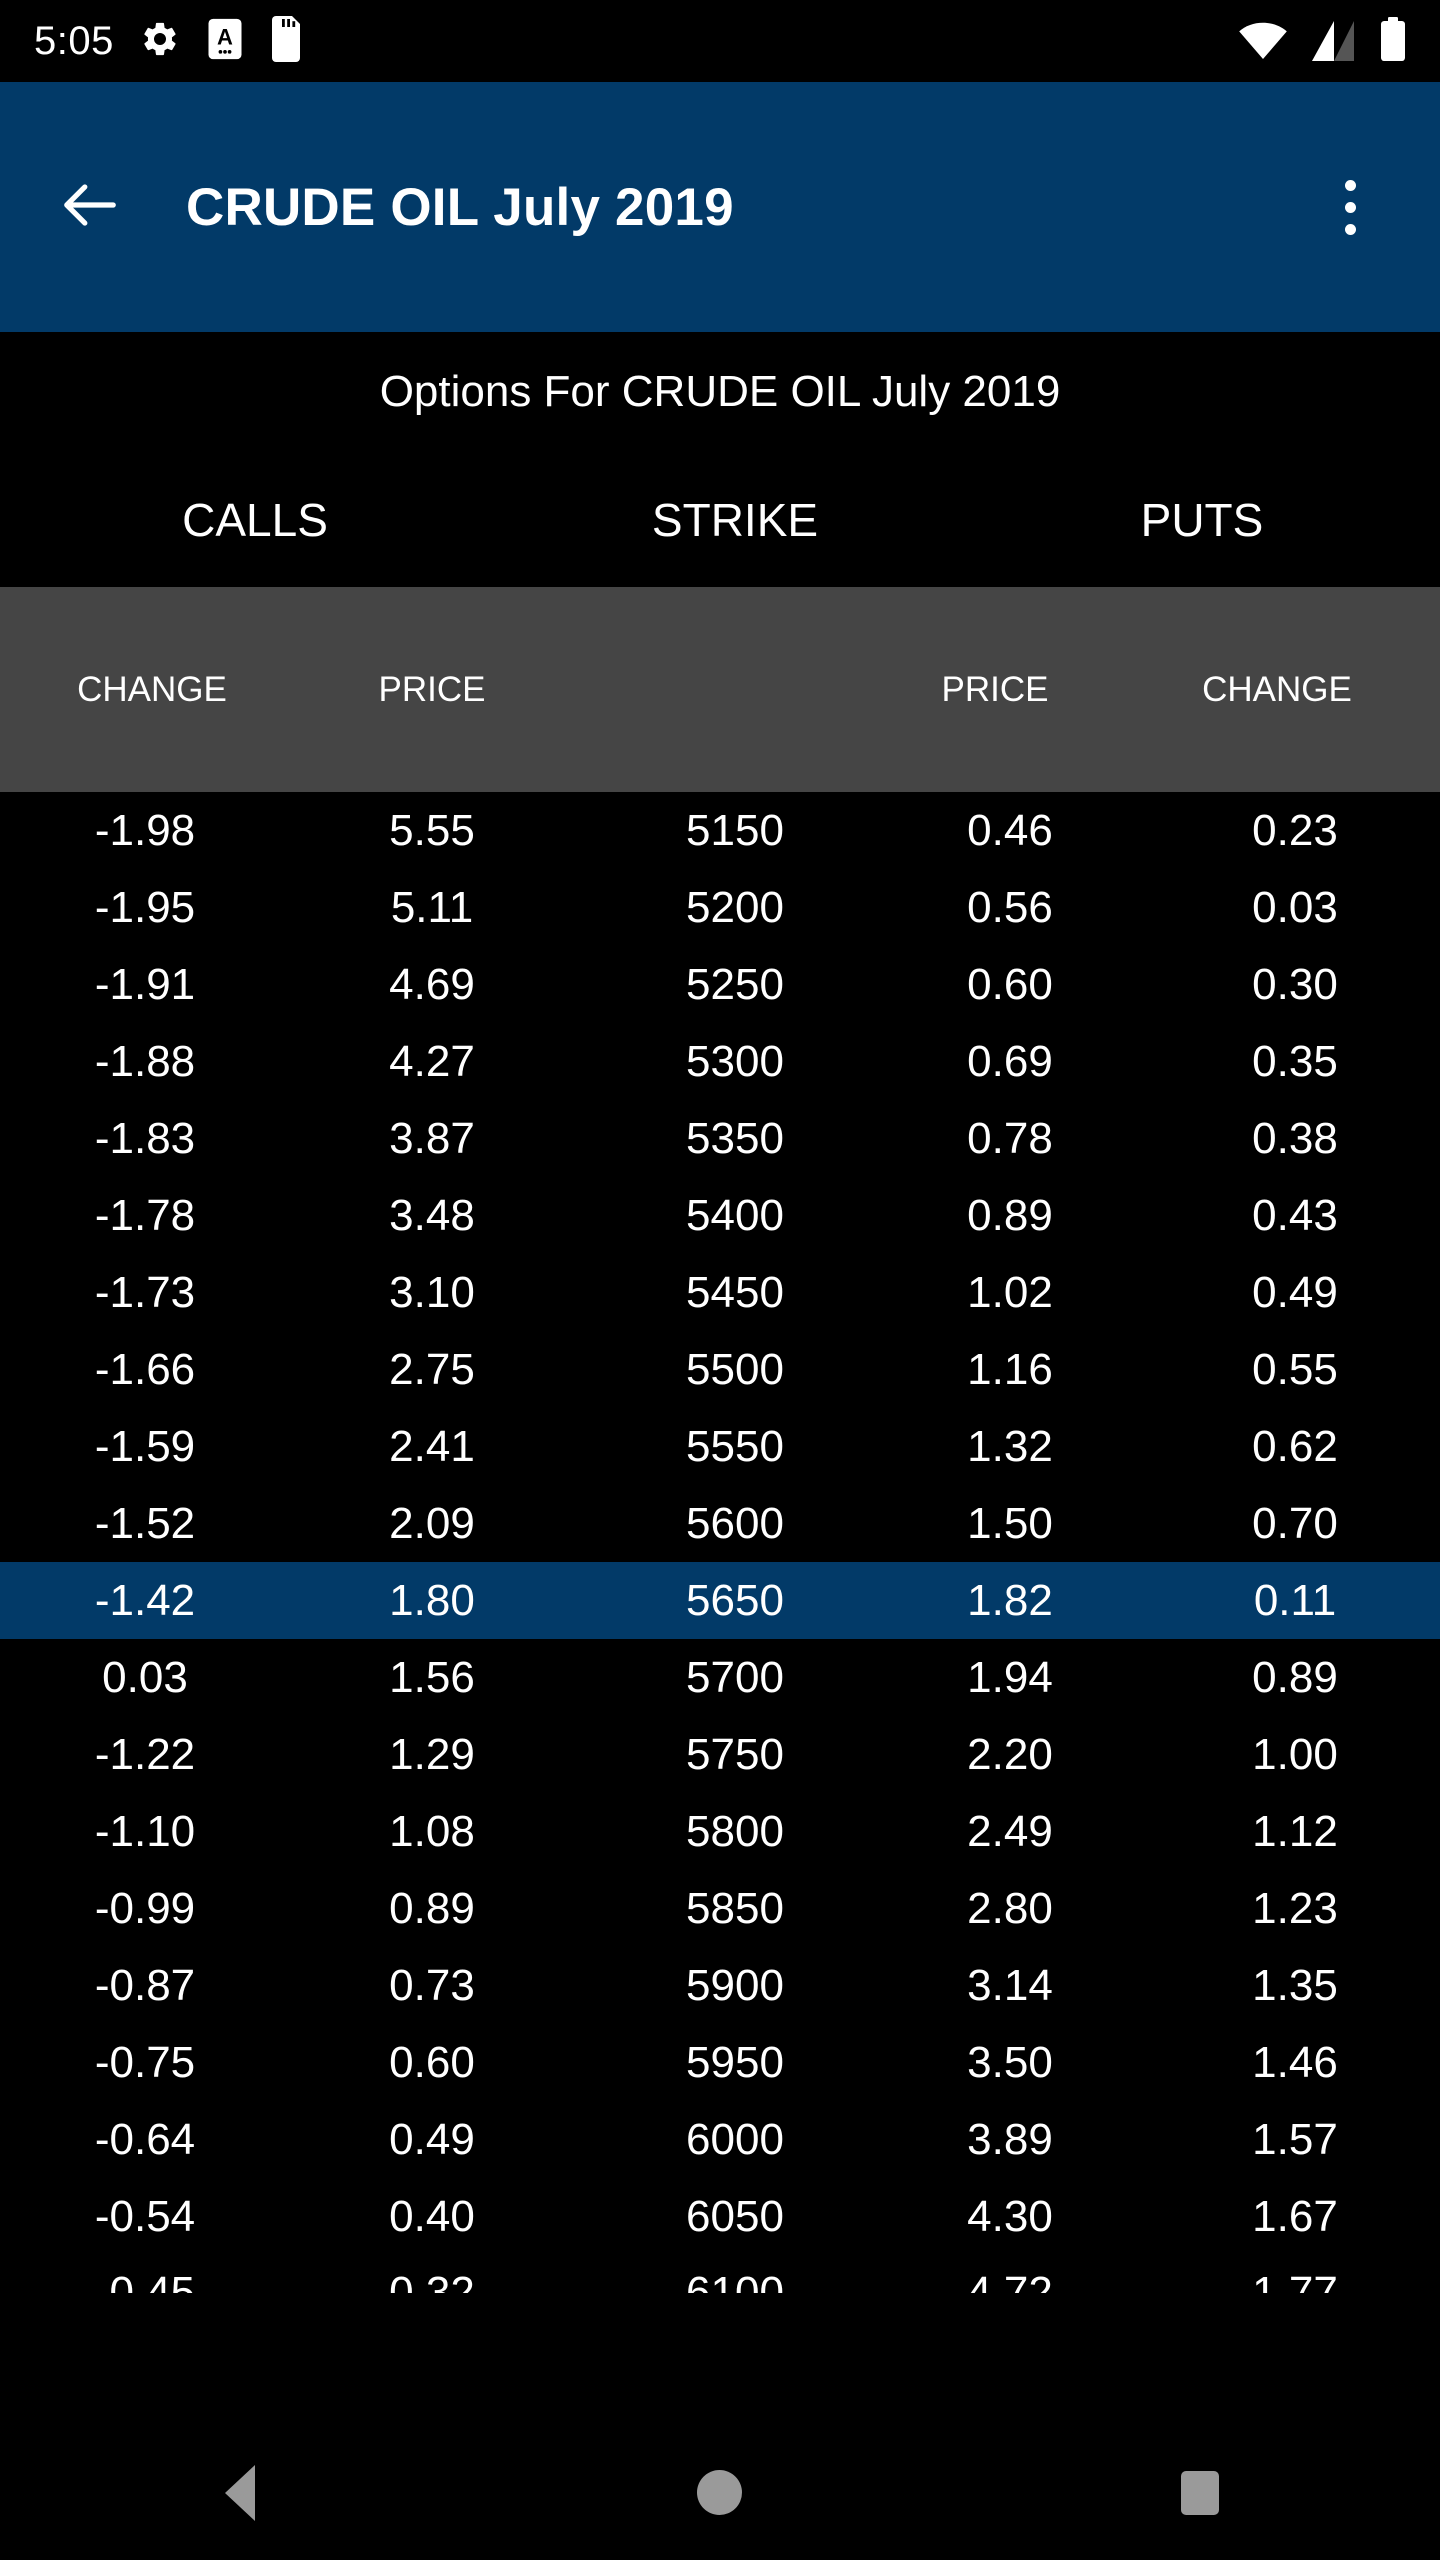  Describe the element at coordinates (720, 391) in the screenshot. I see `options-subtitle: Options For CRUDE OIL July 2019` at that location.